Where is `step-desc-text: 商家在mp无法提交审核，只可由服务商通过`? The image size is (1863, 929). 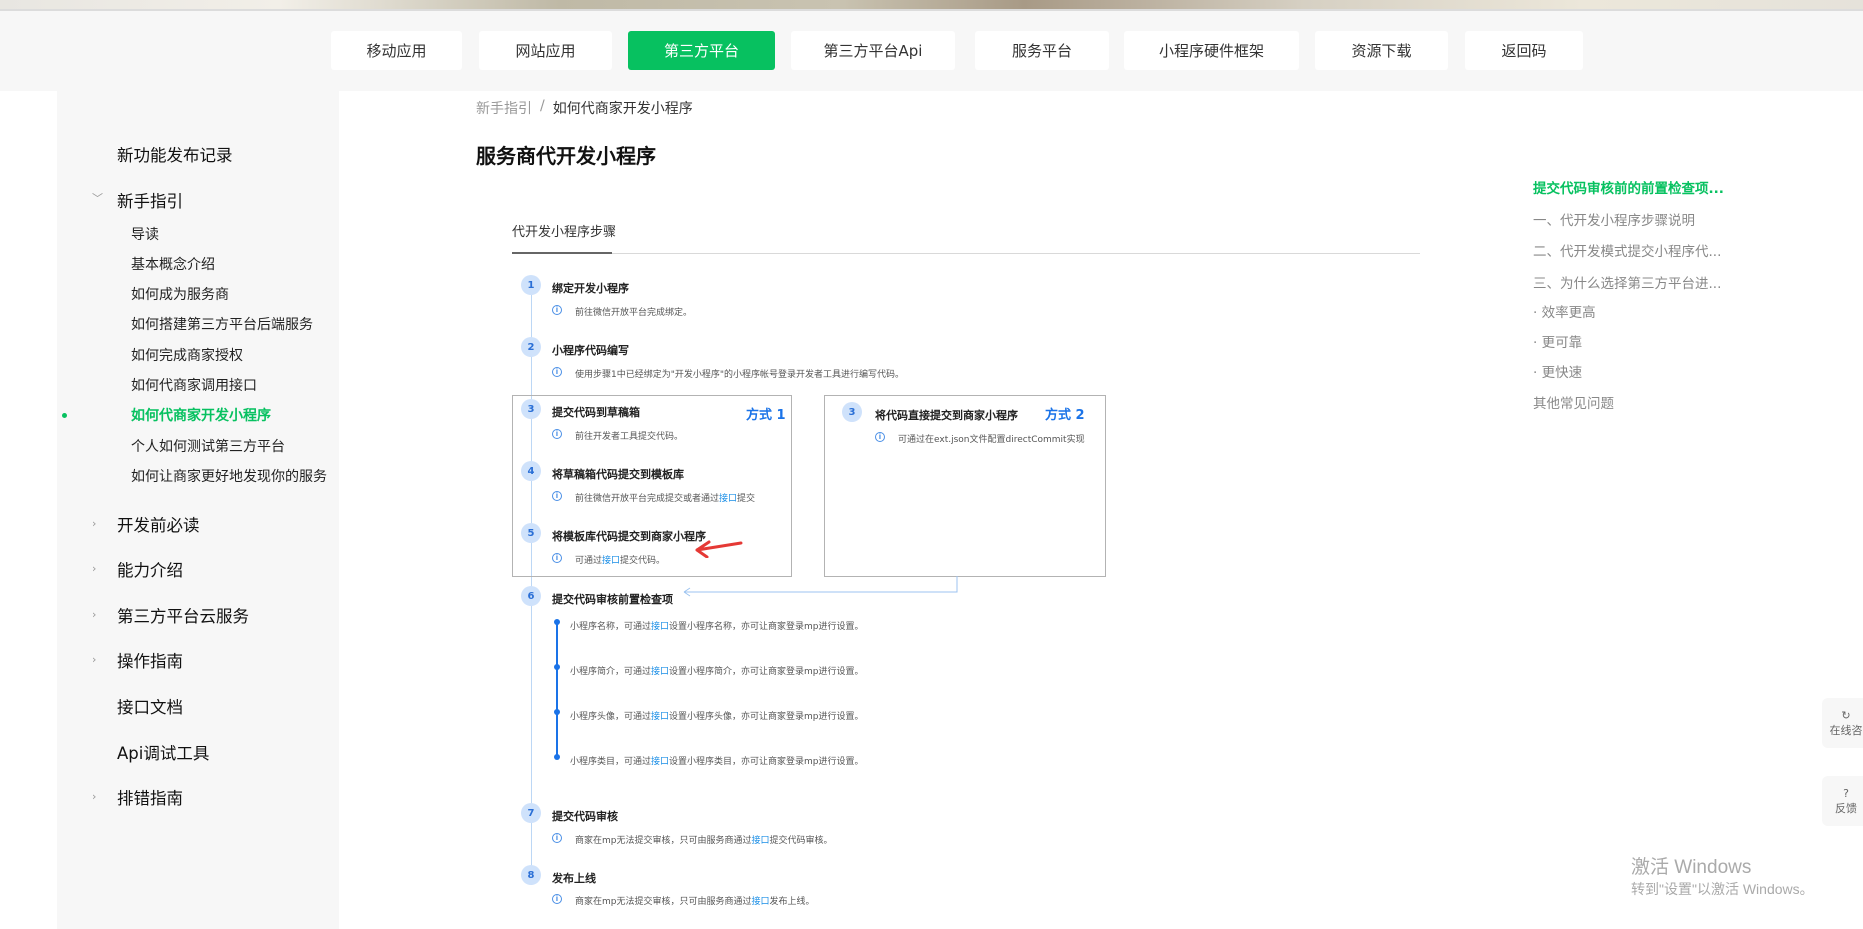 step-desc-text: 商家在mp无法提交审核，只可由服务商通过 is located at coordinates (663, 902).